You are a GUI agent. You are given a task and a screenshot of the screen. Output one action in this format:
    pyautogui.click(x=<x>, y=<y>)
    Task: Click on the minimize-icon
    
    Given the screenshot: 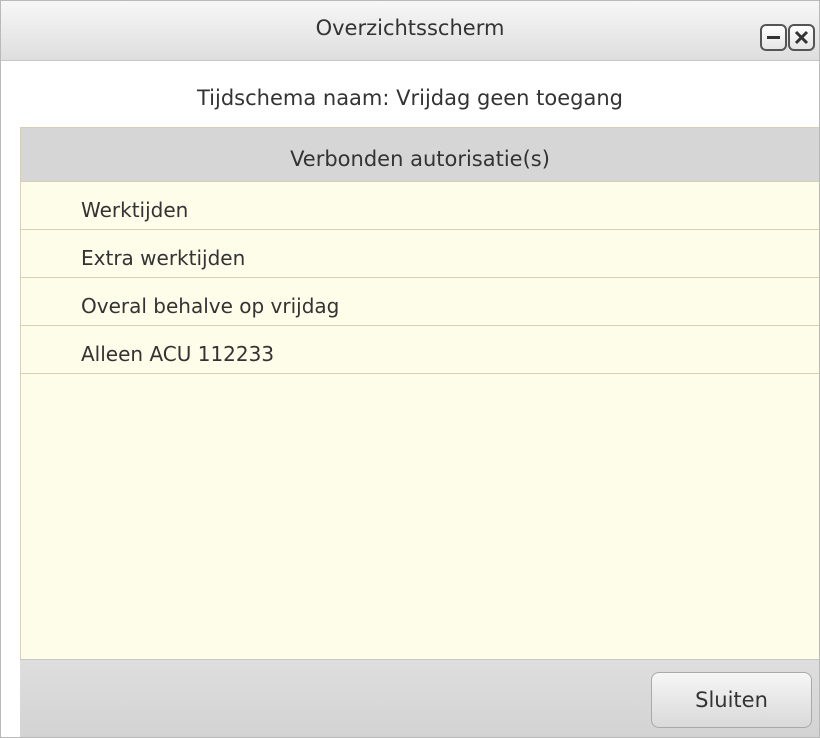 What is the action you would take?
    pyautogui.click(x=773, y=37)
    